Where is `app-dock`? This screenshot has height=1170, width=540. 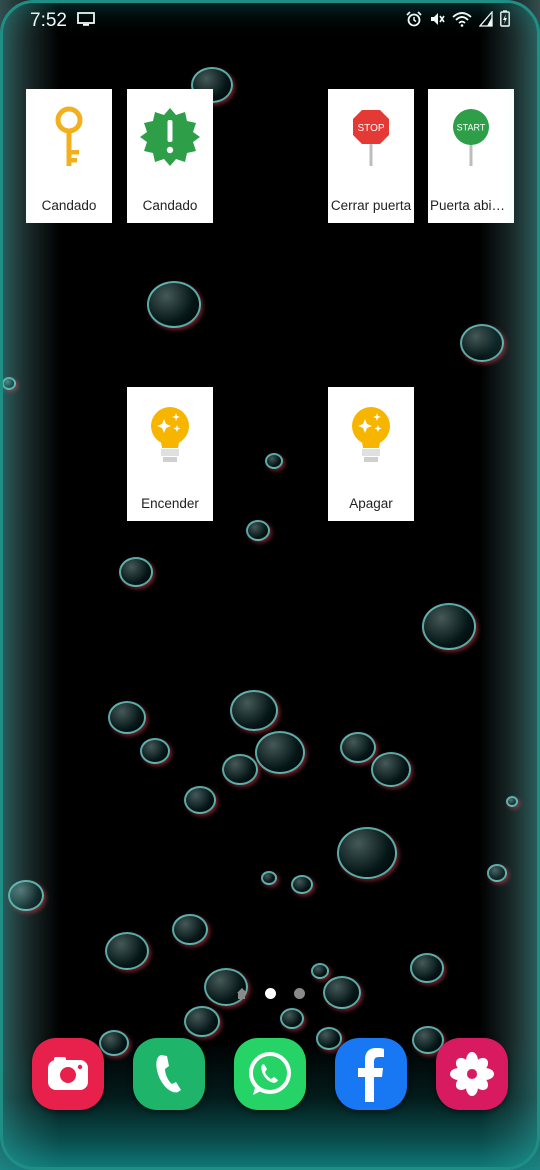 app-dock is located at coordinates (270, 1074).